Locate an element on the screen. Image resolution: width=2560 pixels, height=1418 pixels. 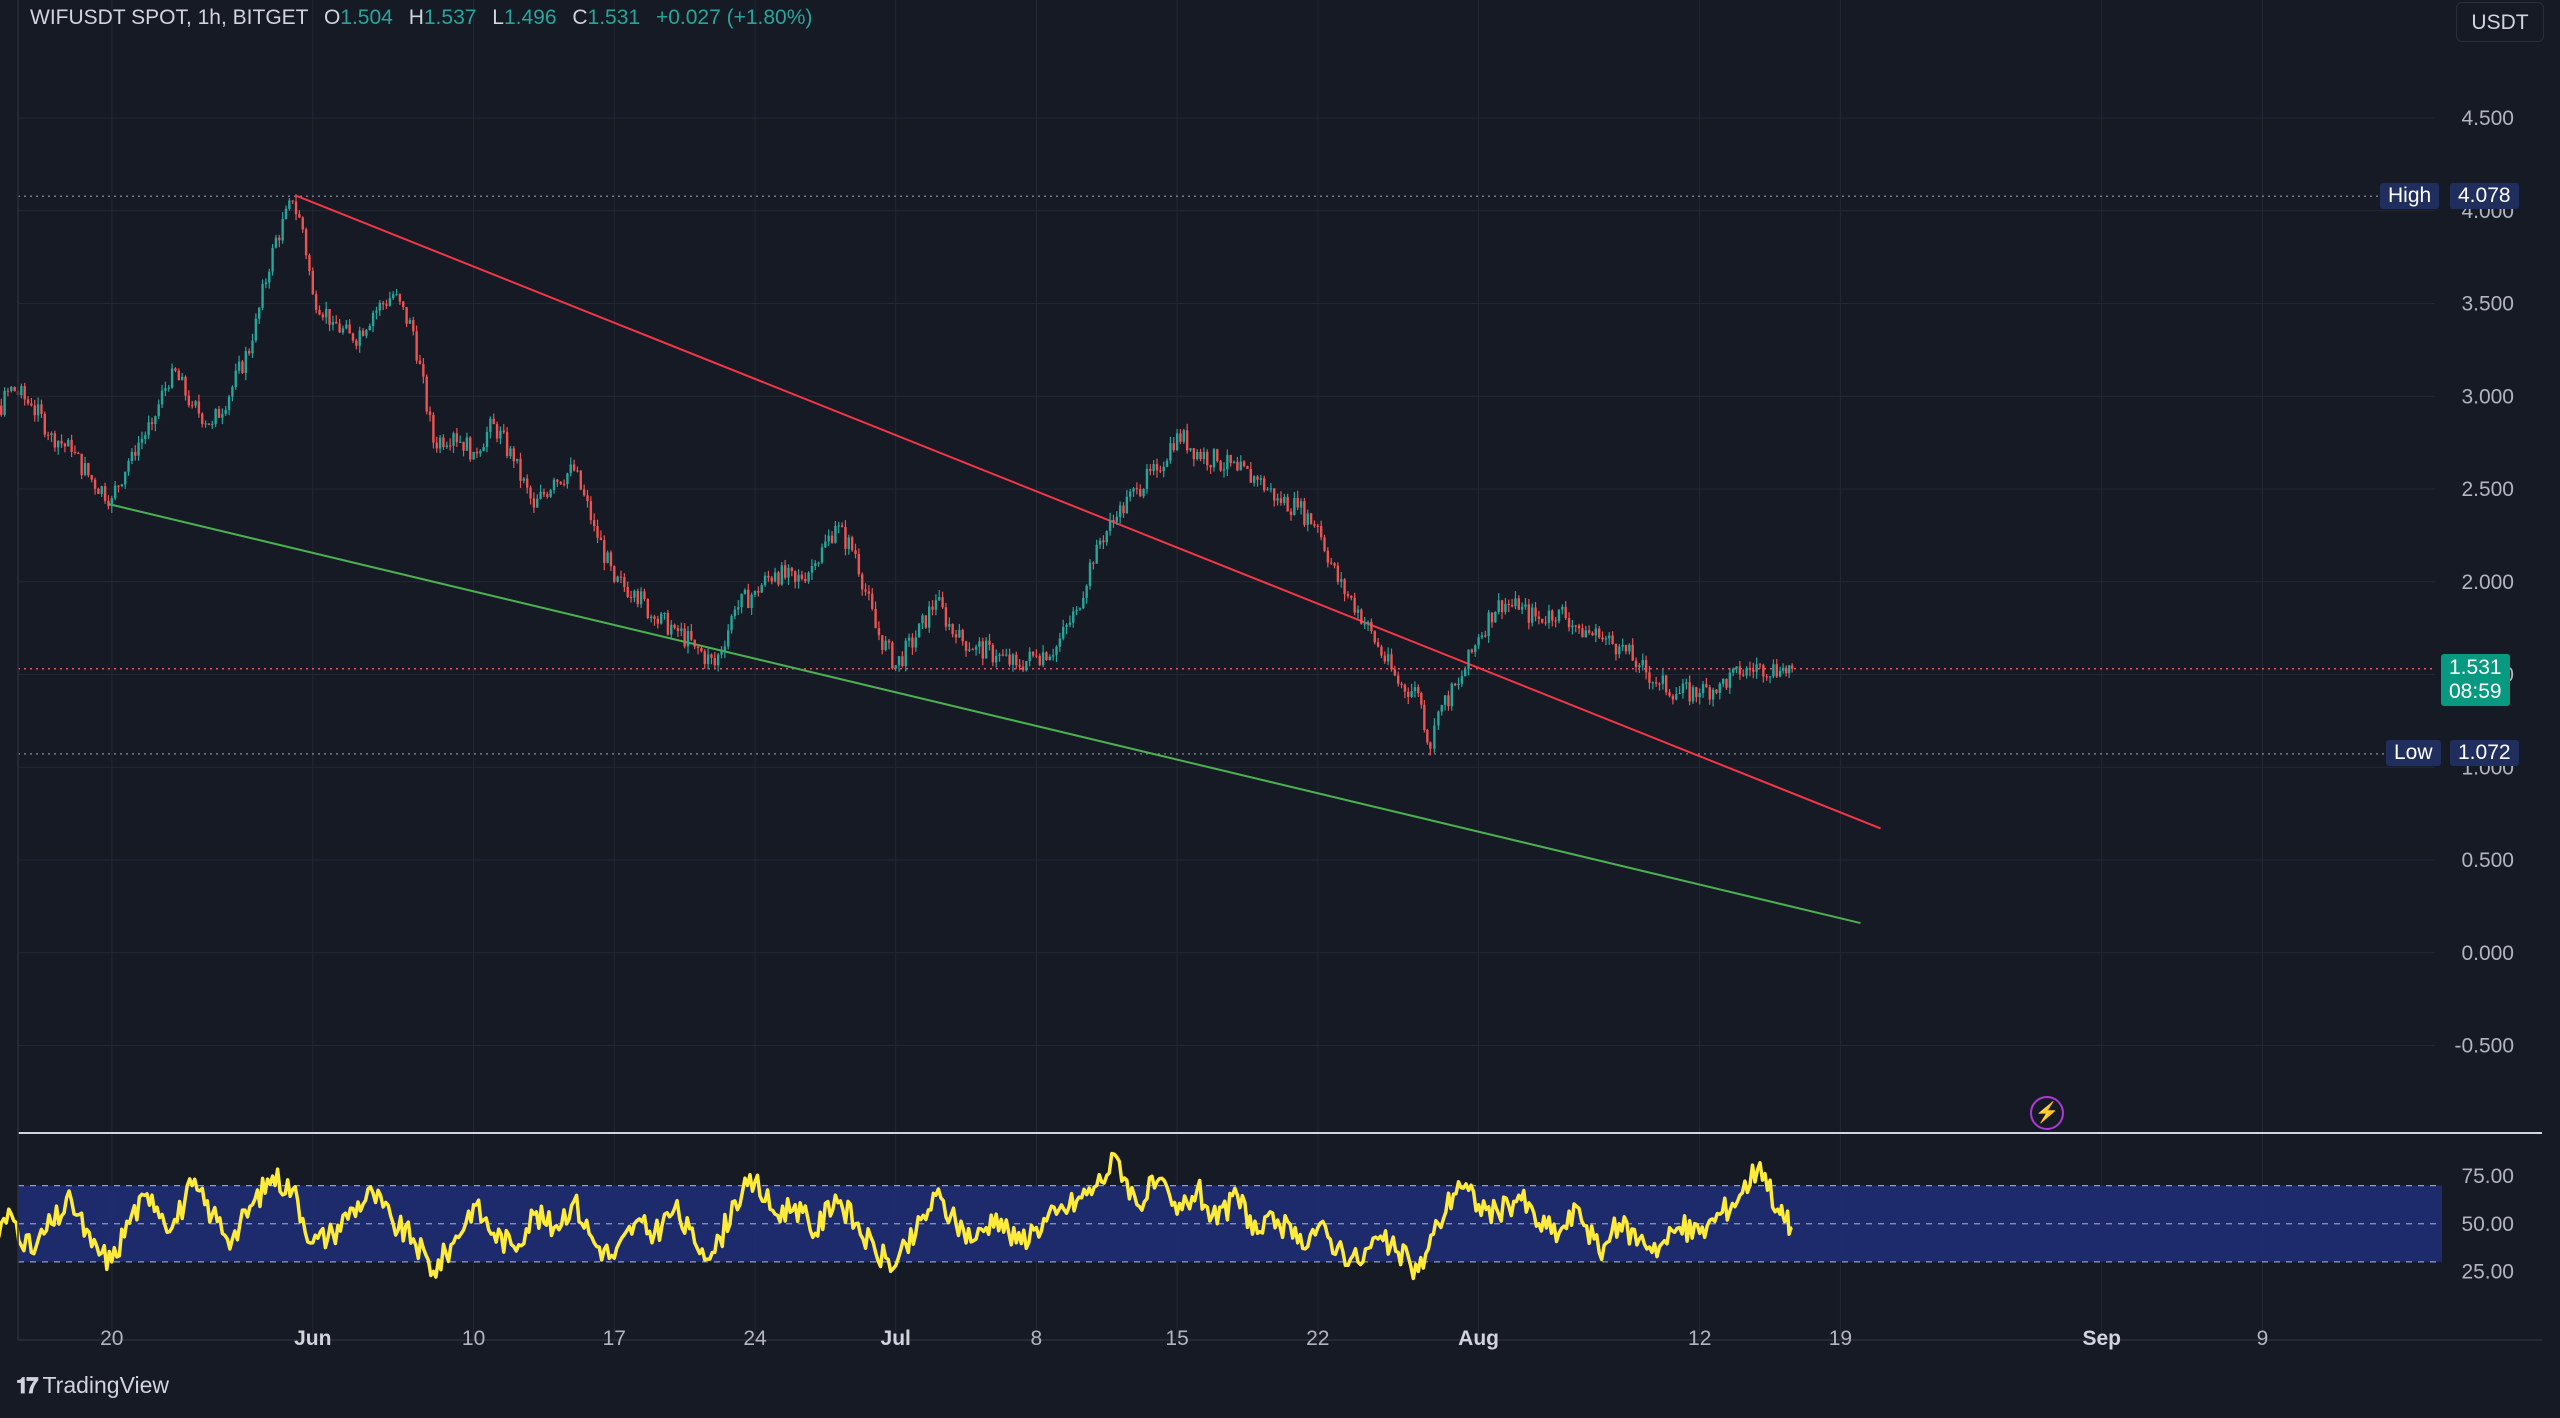
currency-button: USDT is located at coordinates (2500, 22).